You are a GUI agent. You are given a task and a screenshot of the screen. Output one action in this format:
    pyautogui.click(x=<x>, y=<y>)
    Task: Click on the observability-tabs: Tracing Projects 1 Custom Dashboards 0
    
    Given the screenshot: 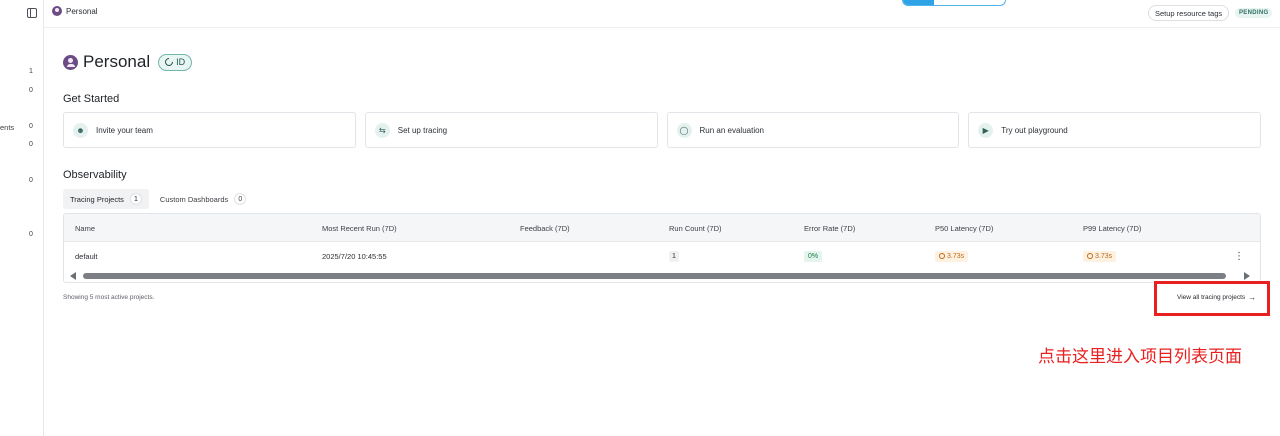 What is the action you would take?
    pyautogui.click(x=158, y=199)
    